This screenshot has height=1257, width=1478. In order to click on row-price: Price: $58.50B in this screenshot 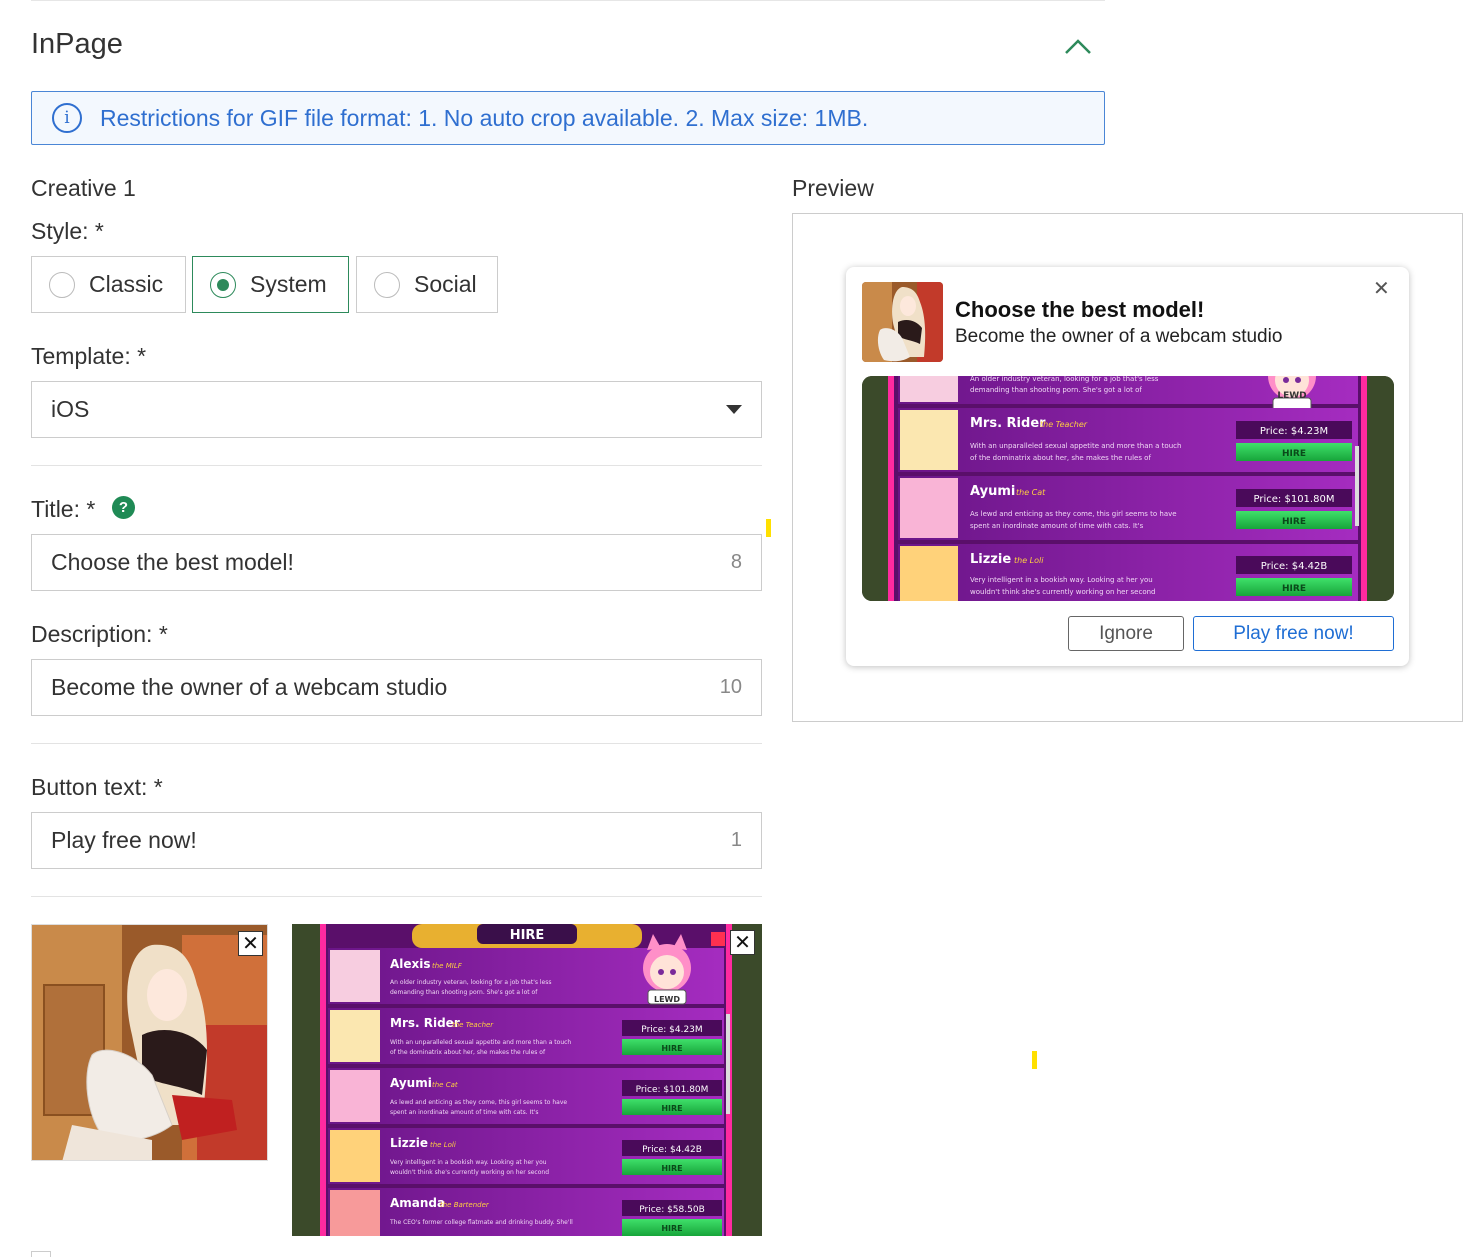, I will do `click(672, 1210)`.